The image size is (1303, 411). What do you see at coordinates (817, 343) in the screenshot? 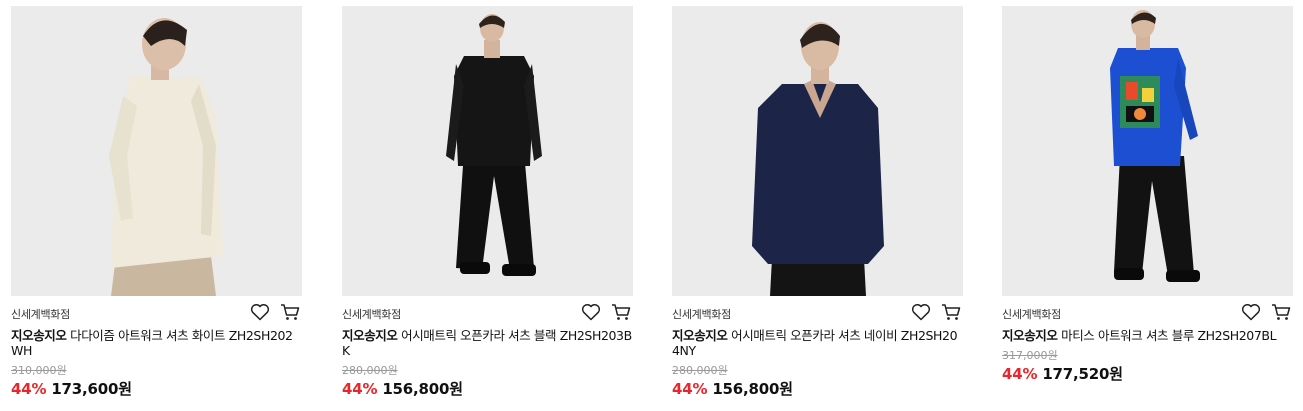
I see `product-title: 지오송지오 어시매트릭 오픈카라 셔츠 네이비 ZH2SH204NY` at bounding box center [817, 343].